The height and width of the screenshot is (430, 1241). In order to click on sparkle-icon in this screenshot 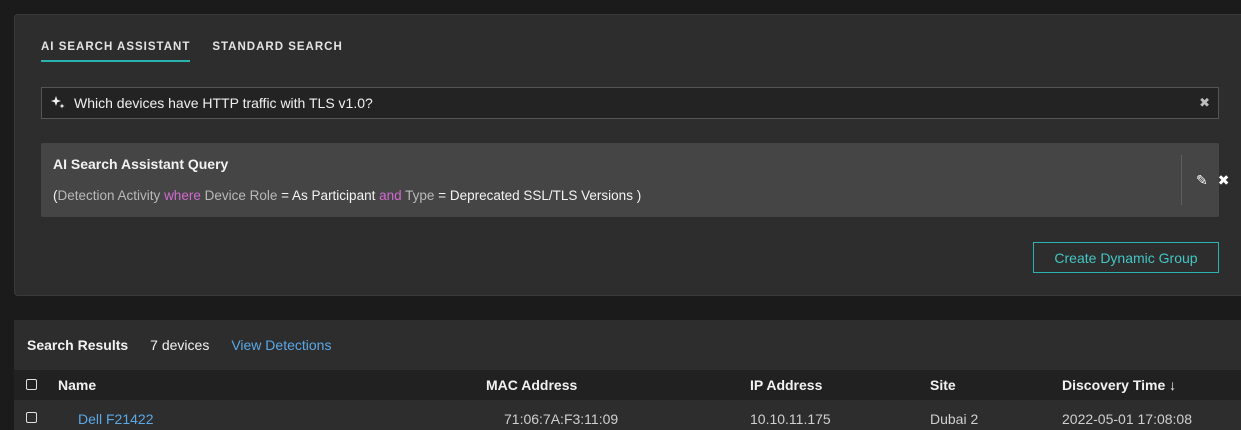, I will do `click(58, 102)`.